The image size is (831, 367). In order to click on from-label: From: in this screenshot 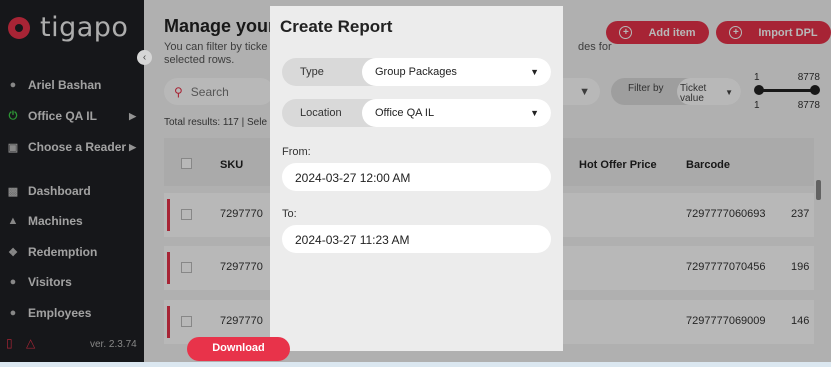, I will do `click(296, 152)`.